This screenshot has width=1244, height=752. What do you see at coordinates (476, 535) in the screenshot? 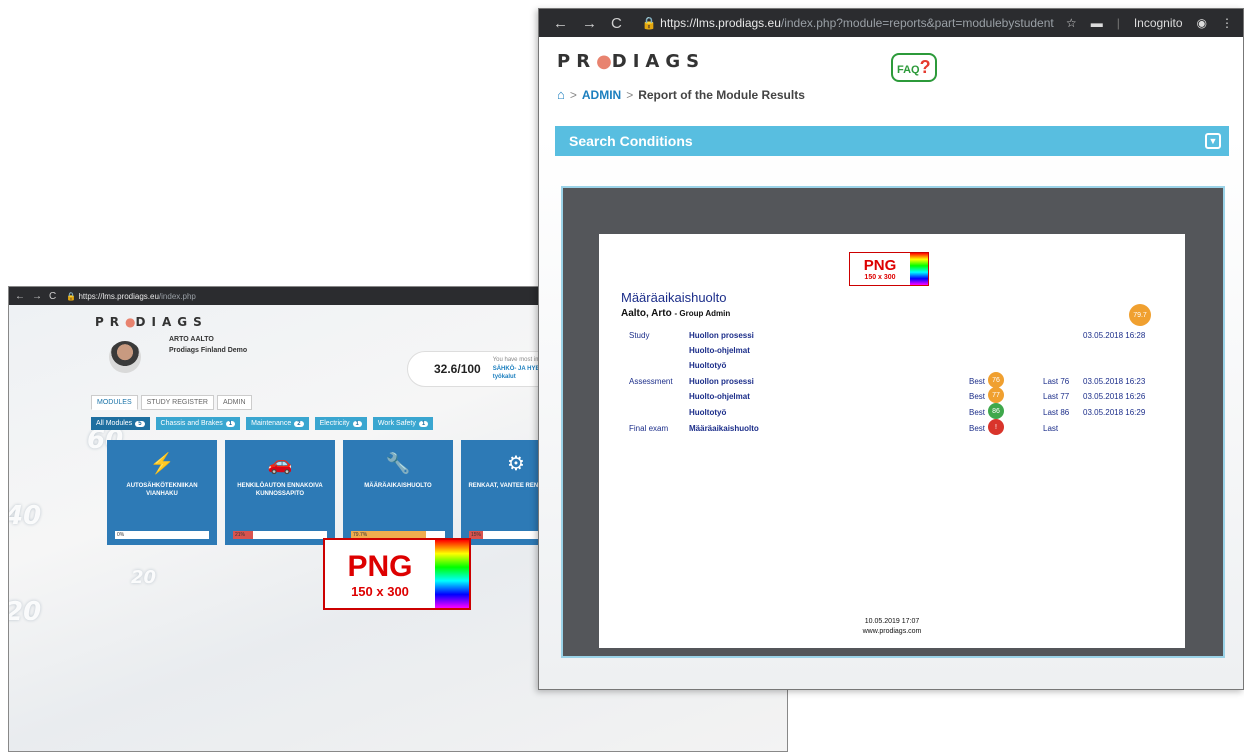
I see `progress-fill: 15%` at bounding box center [476, 535].